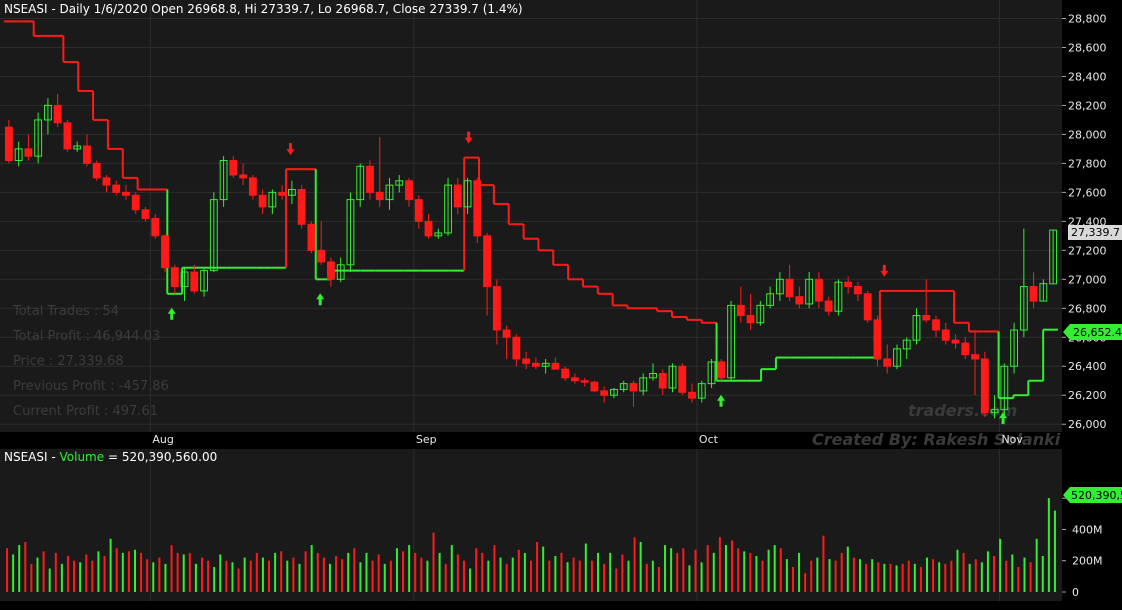  Describe the element at coordinates (709, 439) in the screenshot. I see `month-label: Oct` at that location.